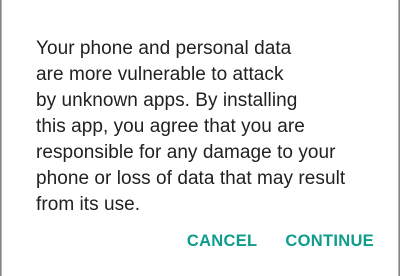 This screenshot has height=276, width=400. What do you see at coordinates (164, 48) in the screenshot?
I see `warning-message-line: Your phone and personal data` at bounding box center [164, 48].